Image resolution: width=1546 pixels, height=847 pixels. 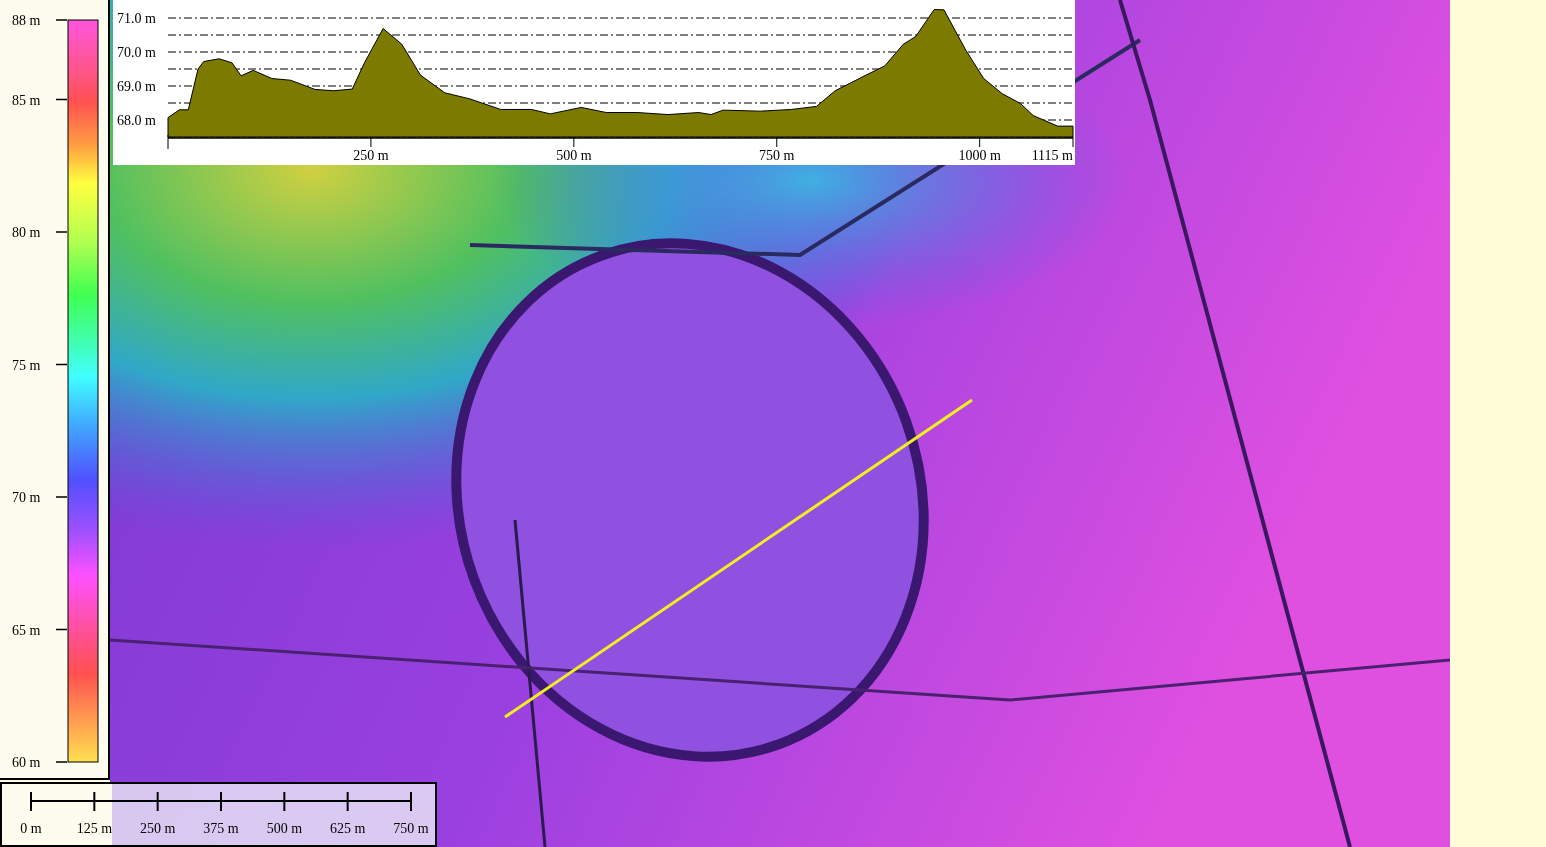 What do you see at coordinates (94, 828) in the screenshot?
I see `scale-label: 125 m` at bounding box center [94, 828].